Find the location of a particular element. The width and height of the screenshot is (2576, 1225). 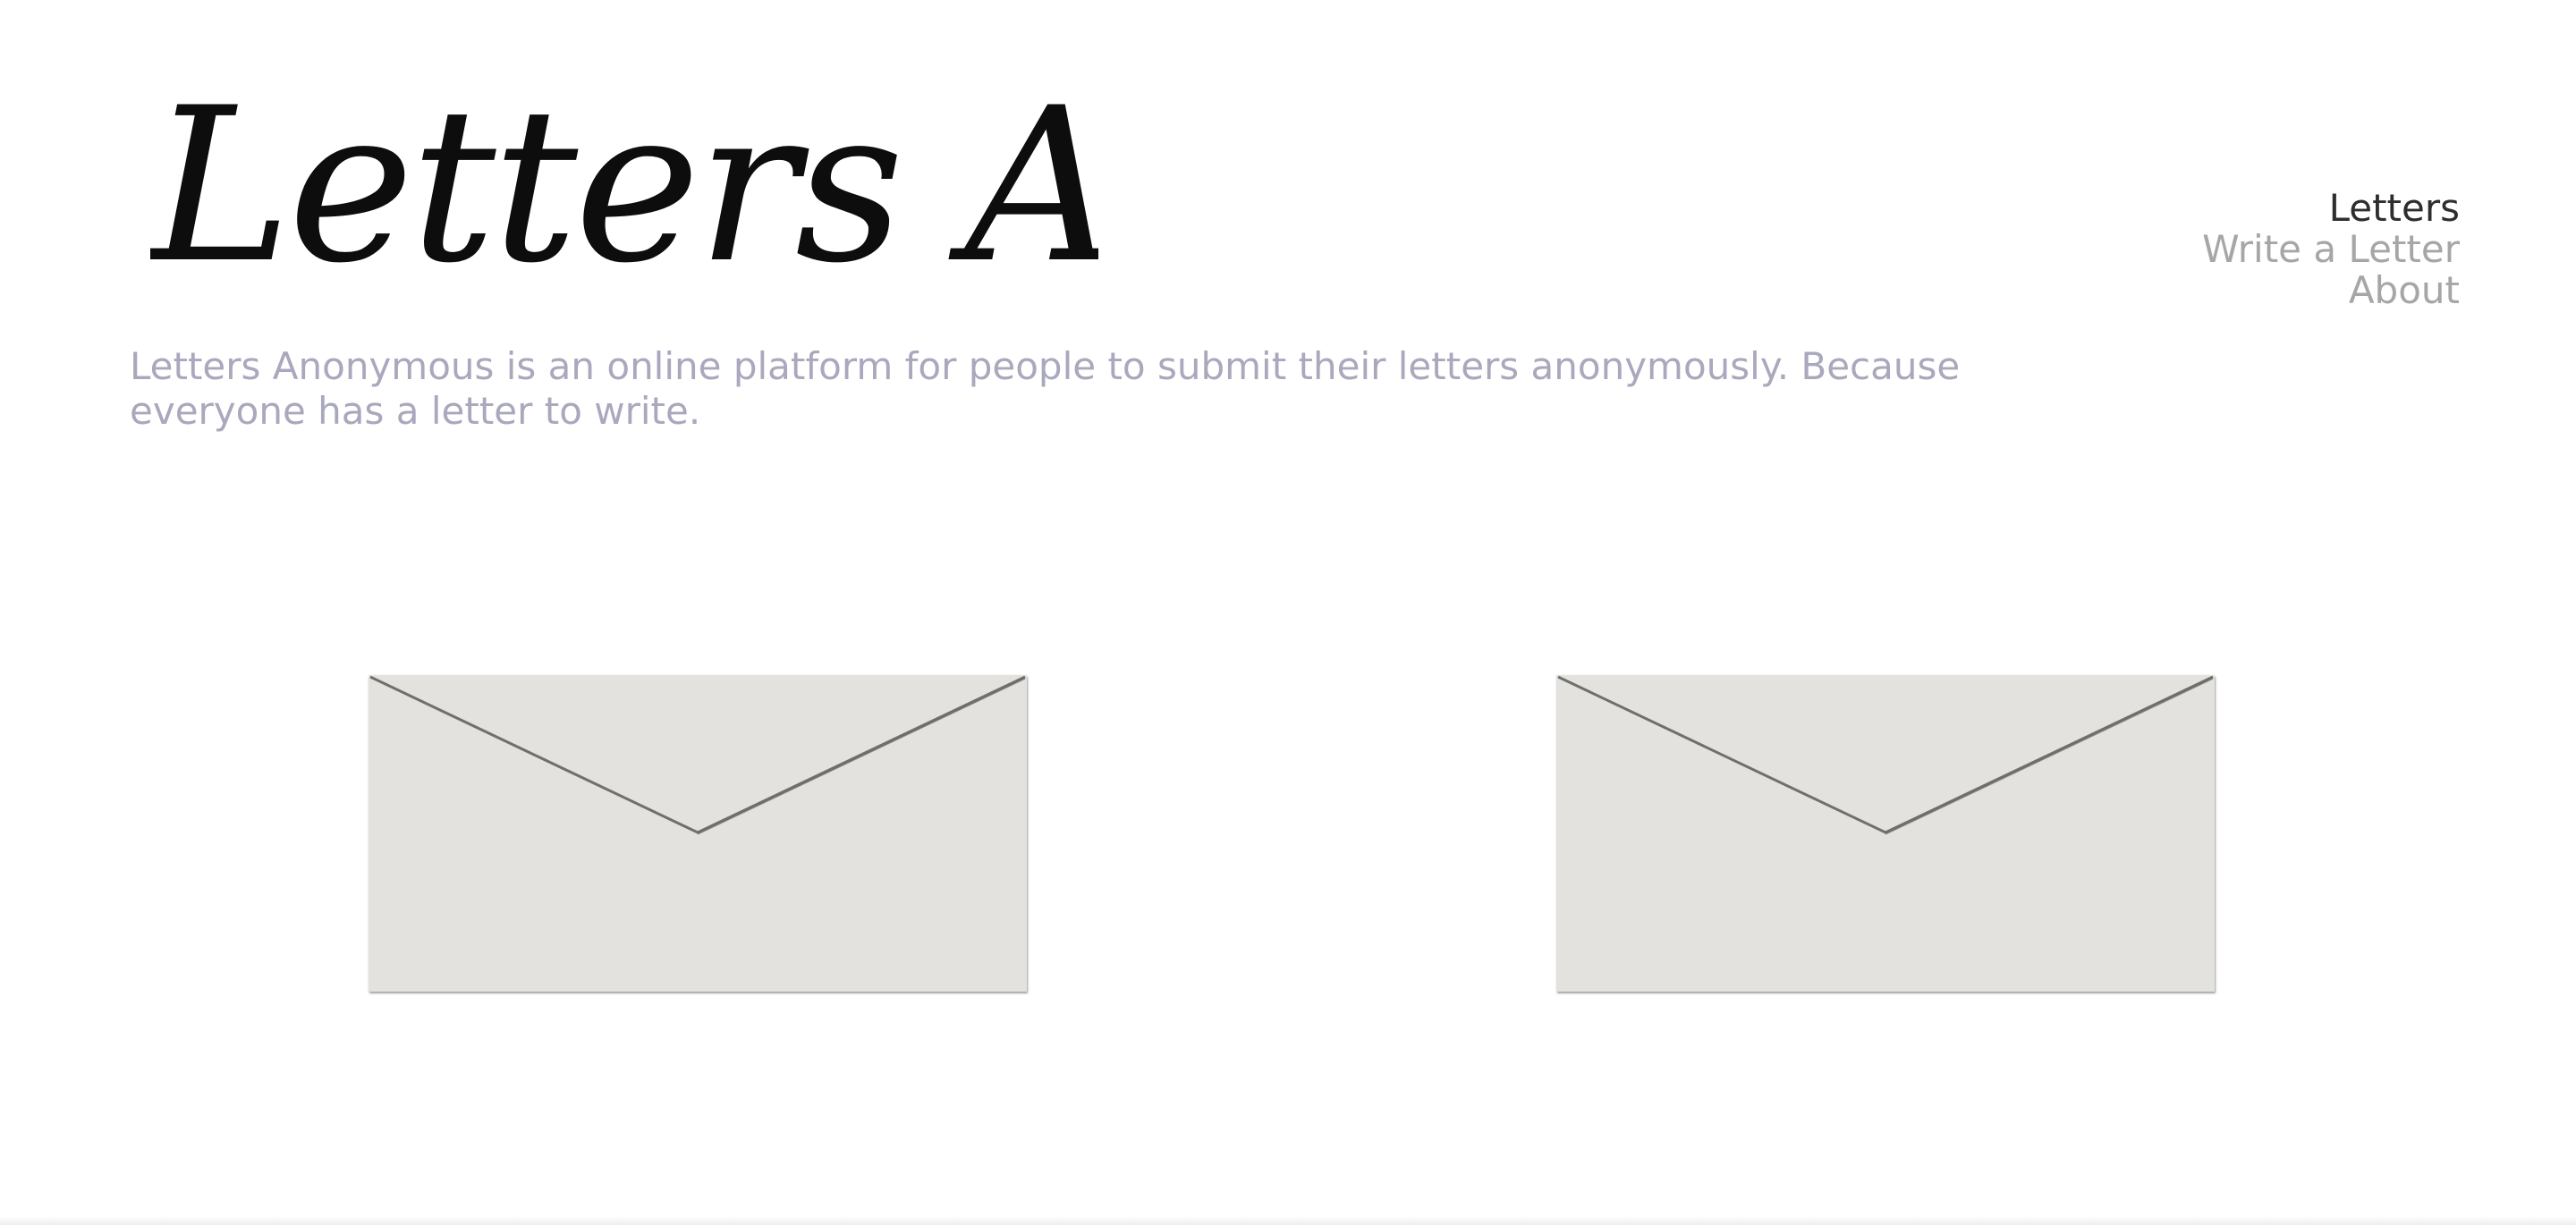

logo-script: Letters Anonymous is located at coordinates (624, 191).